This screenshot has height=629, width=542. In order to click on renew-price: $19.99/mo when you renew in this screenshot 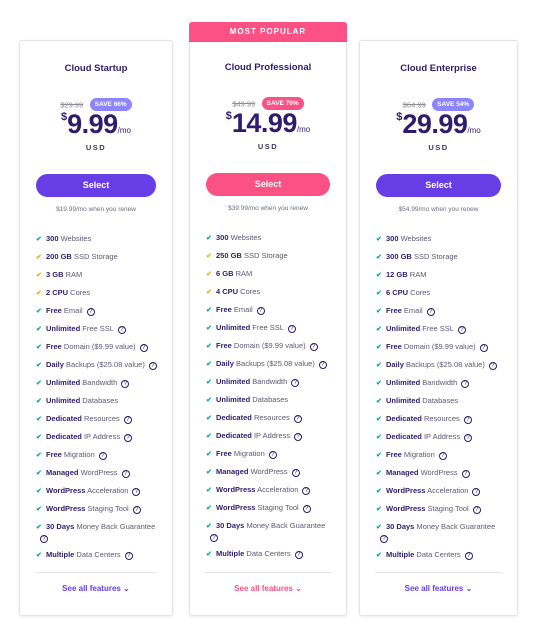, I will do `click(96, 209)`.